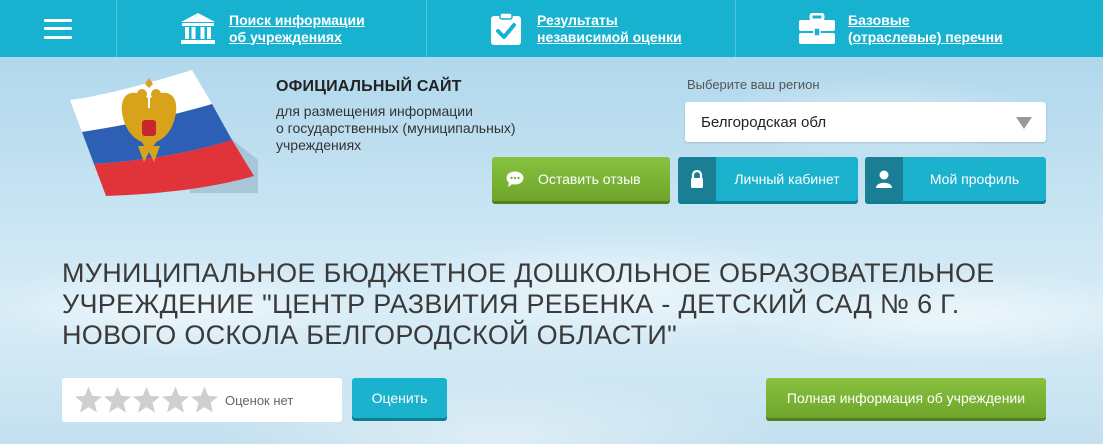 This screenshot has width=1103, height=444. What do you see at coordinates (396, 128) in the screenshot?
I see `site-description-line: о государственных (муниципальных)` at bounding box center [396, 128].